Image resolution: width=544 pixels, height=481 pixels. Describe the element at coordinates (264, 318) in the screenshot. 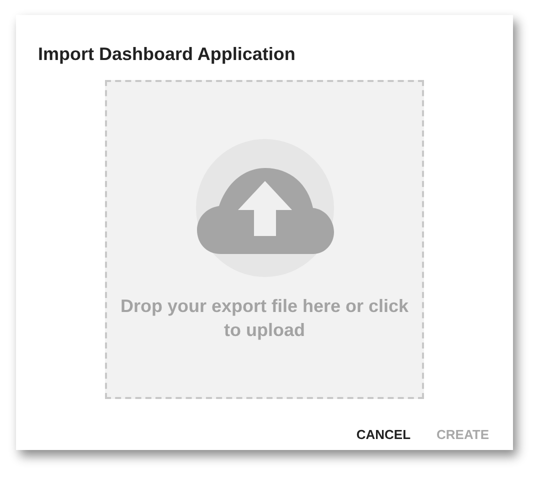

I see `dropzone-text: Drop your export file here or click to upload` at that location.